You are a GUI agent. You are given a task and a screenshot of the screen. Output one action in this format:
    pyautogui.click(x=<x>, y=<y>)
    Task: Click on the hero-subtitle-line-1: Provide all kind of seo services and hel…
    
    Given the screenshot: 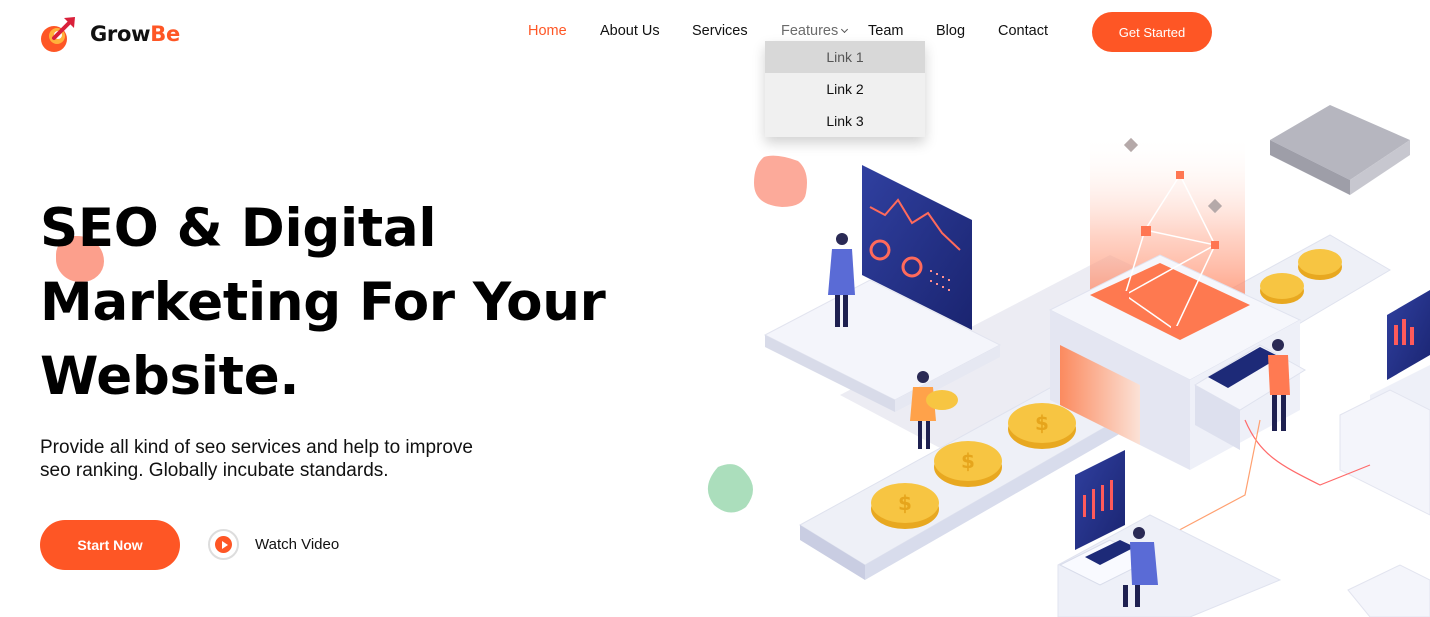 What is the action you would take?
    pyautogui.click(x=257, y=447)
    